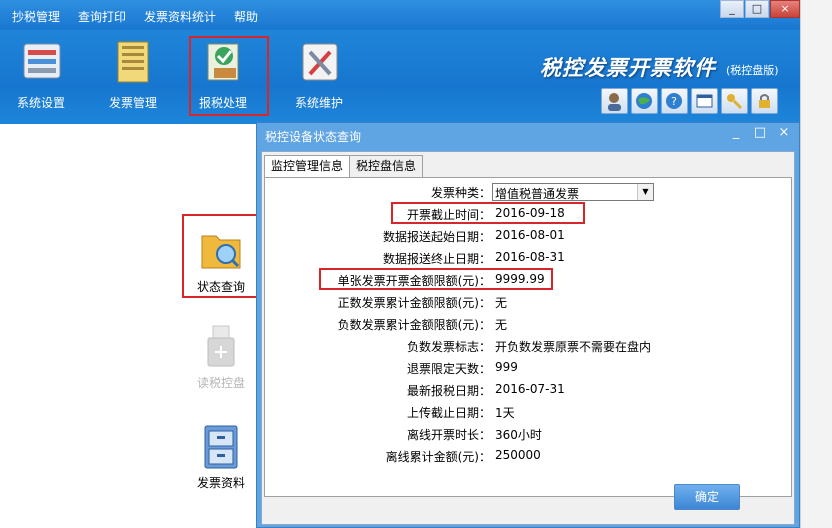 The image size is (832, 528). I want to click on dialog-maximize-button: □, so click(760, 134).